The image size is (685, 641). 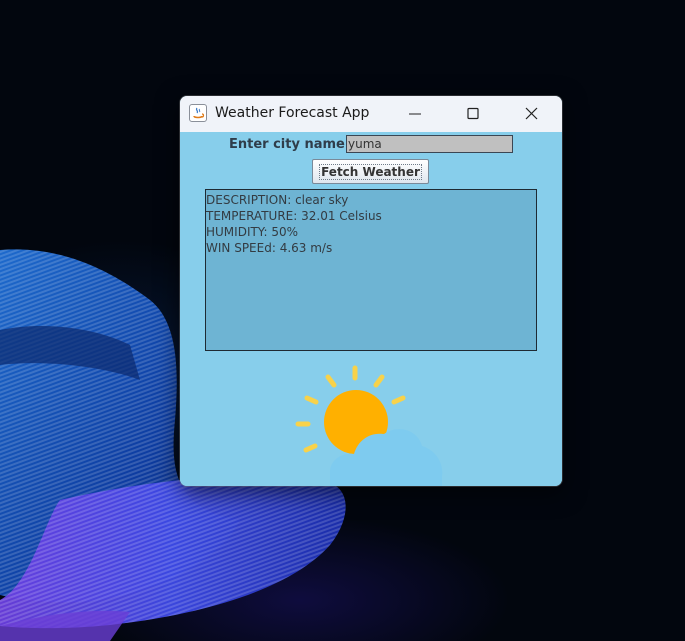 I want to click on humidity-line: HUMIDITY: 50%, so click(x=252, y=232).